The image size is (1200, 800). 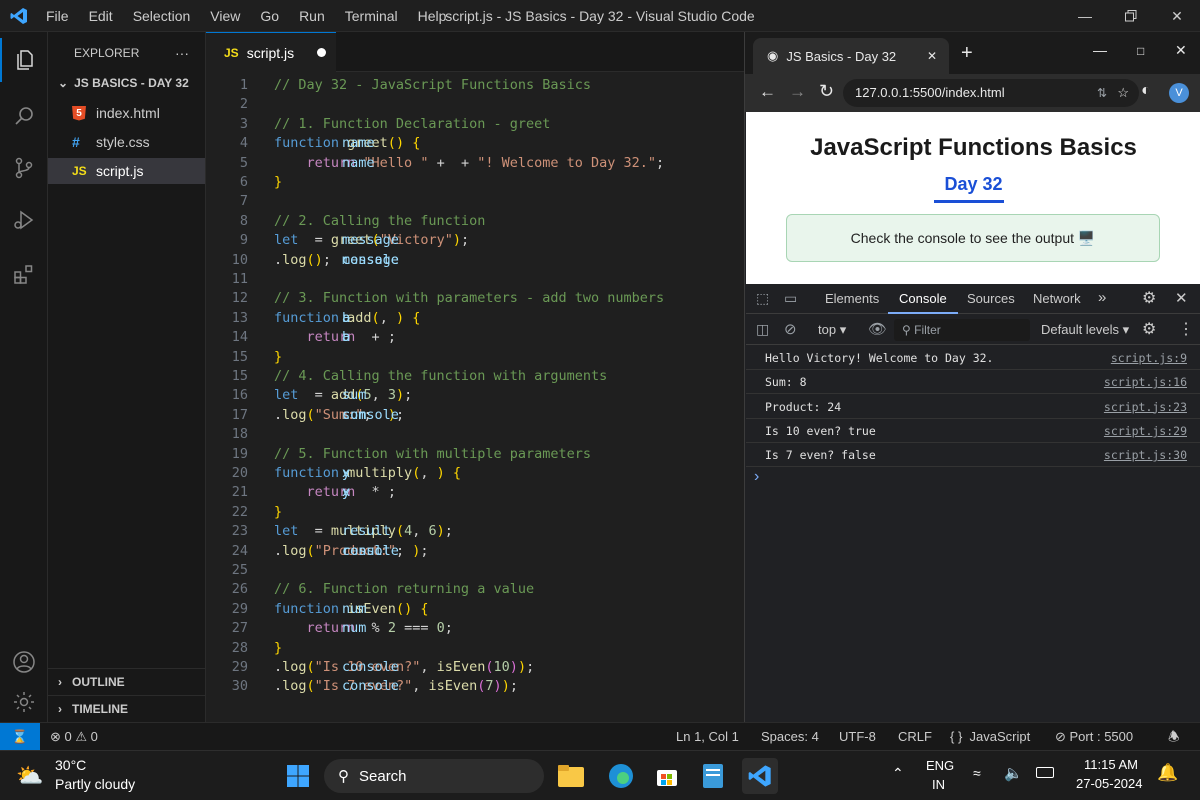 I want to click on log-levels-select: Default levels ▾, so click(x=1085, y=330).